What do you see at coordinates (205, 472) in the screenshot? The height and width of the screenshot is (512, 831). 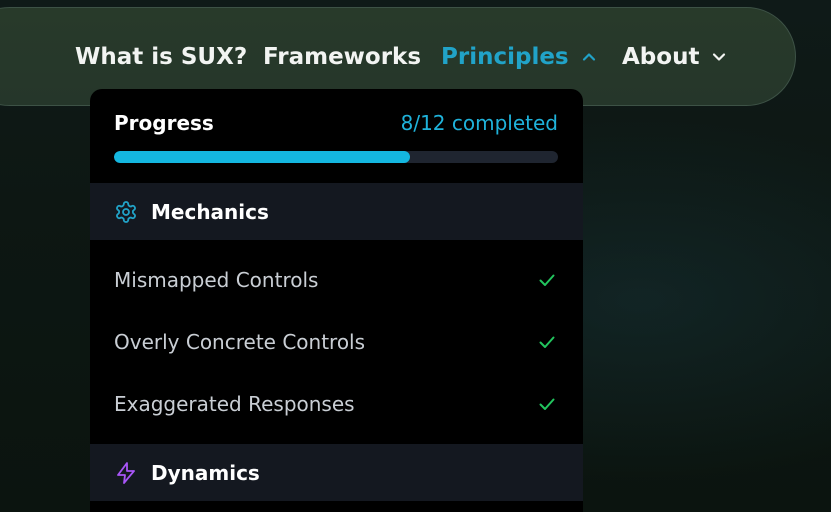 I see `section-title: Dynamics` at bounding box center [205, 472].